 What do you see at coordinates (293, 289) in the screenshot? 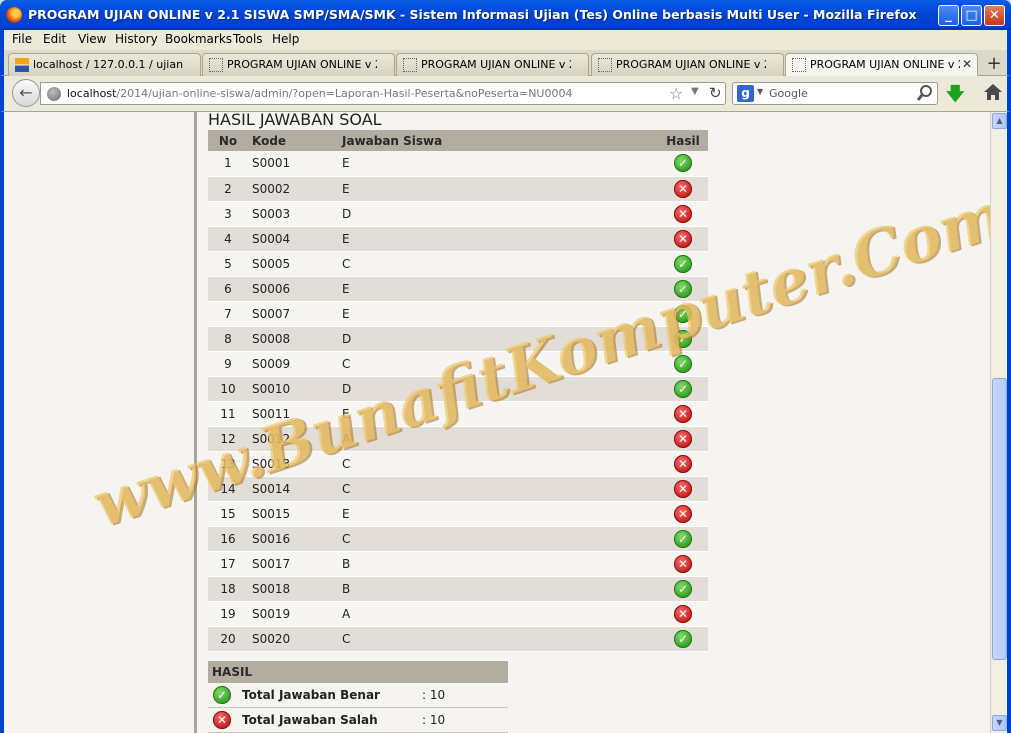
I see `row-kode: S0006` at bounding box center [293, 289].